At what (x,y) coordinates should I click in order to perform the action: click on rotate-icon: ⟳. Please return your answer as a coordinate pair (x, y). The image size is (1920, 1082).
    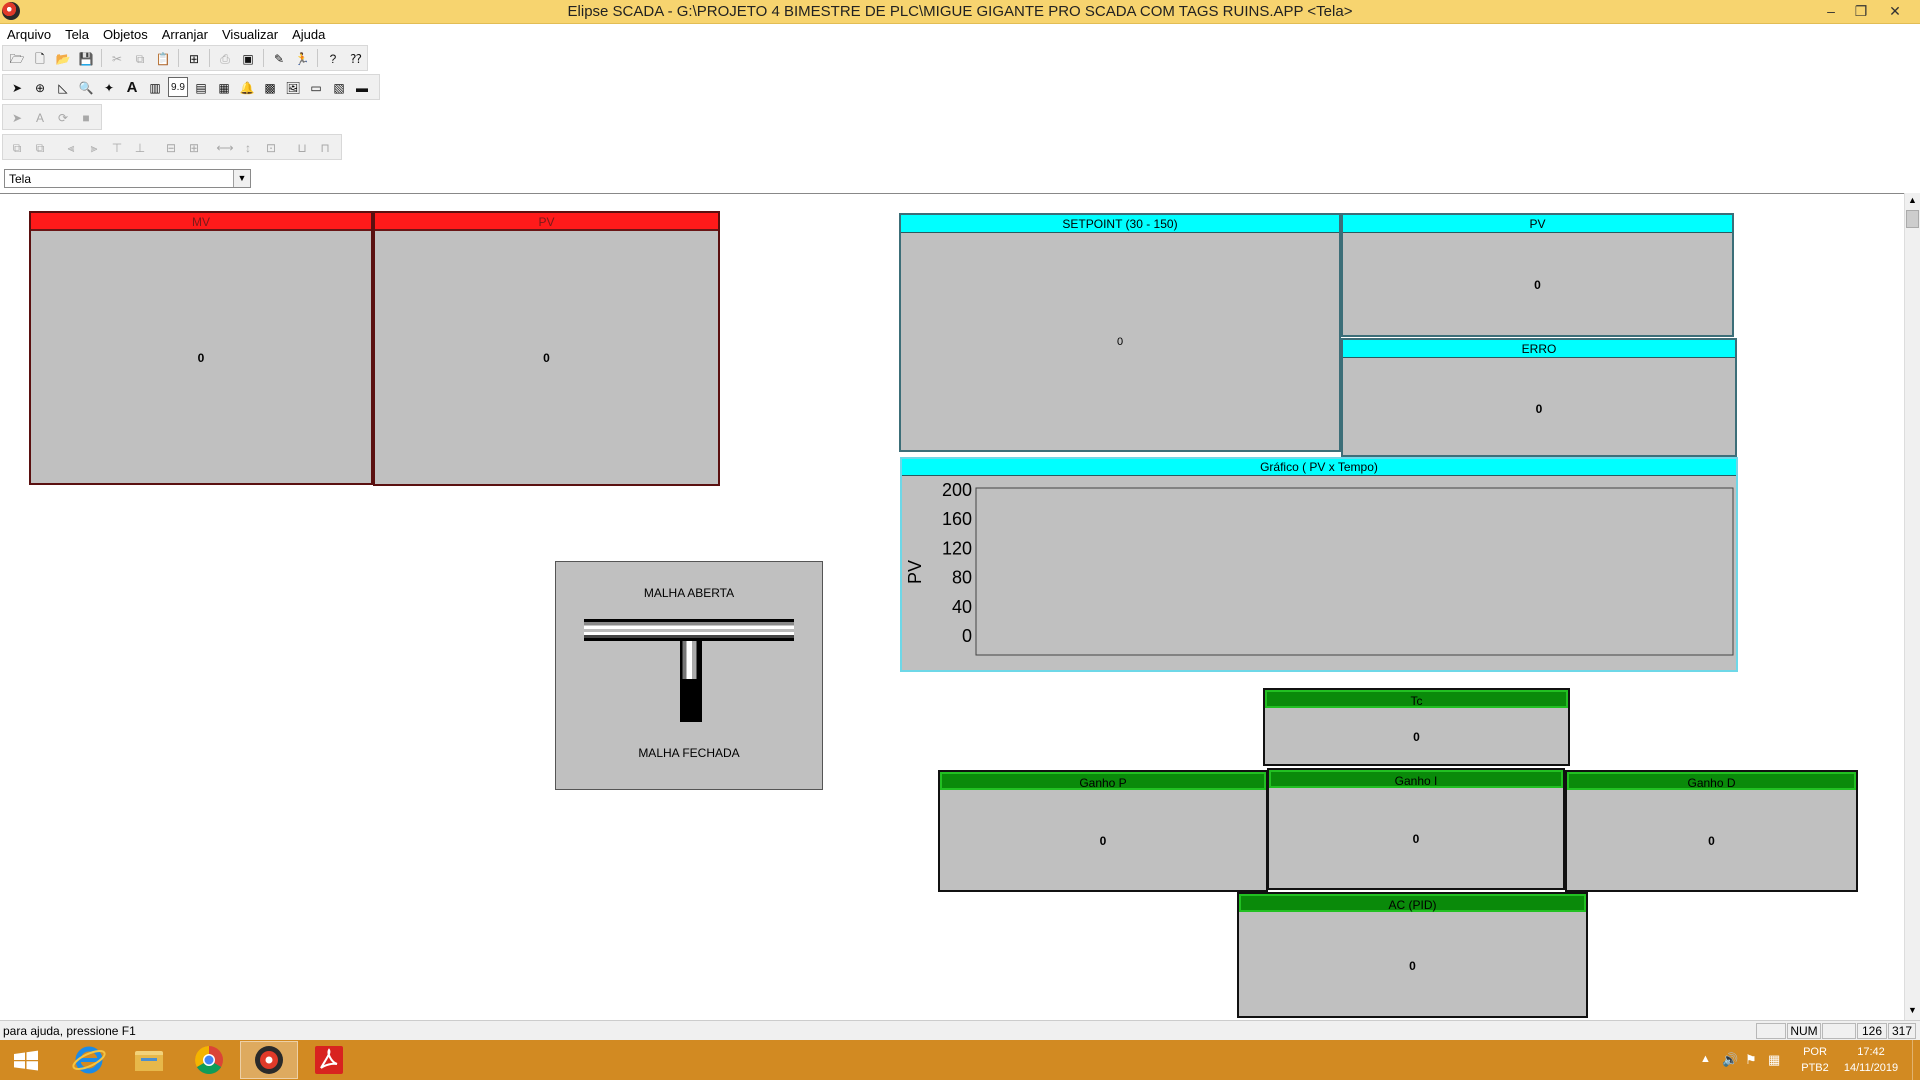
    Looking at the image, I should click on (63, 117).